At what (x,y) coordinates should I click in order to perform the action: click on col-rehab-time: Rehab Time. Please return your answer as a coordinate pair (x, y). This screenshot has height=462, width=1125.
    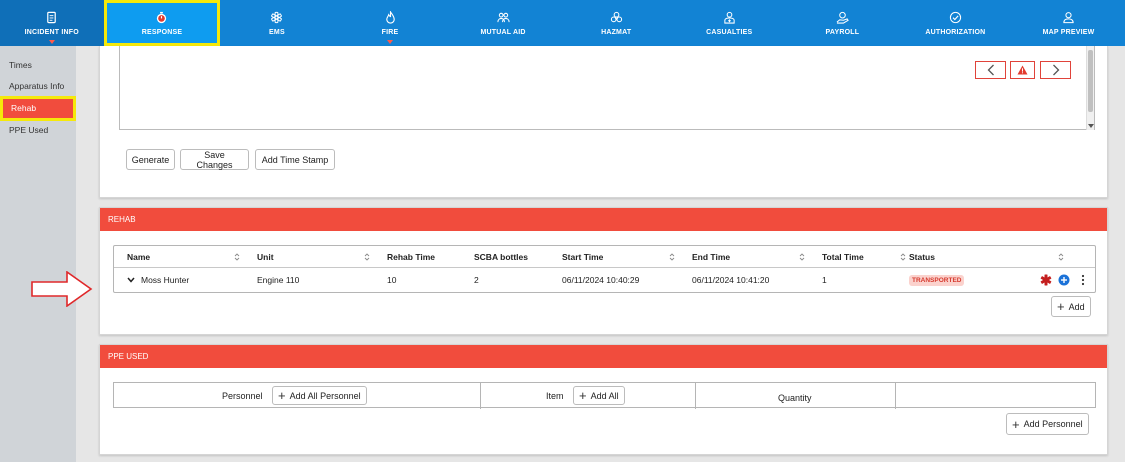
    Looking at the image, I should click on (411, 257).